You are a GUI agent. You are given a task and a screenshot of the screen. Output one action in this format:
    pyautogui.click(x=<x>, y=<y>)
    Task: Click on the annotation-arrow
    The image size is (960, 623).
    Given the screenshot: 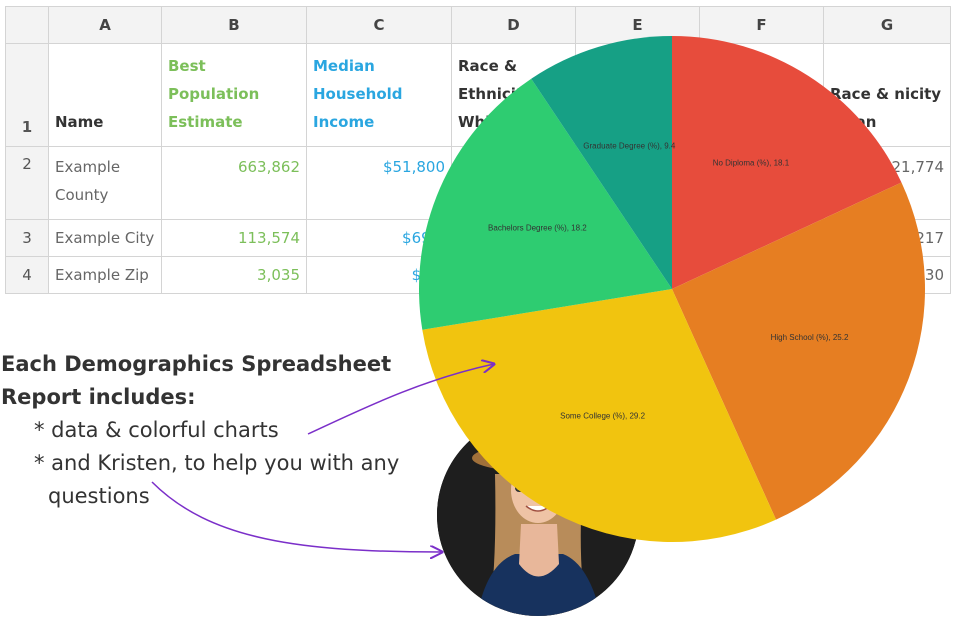 What is the action you would take?
    pyautogui.click(x=296, y=516)
    